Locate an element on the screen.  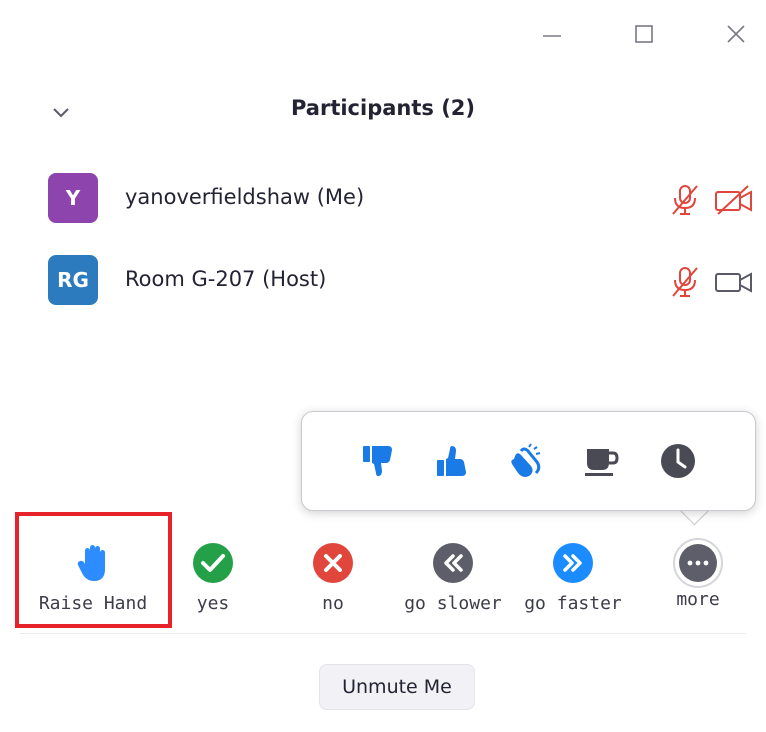
participant-name: yanoverfieldshaw (Me) is located at coordinates (245, 197).